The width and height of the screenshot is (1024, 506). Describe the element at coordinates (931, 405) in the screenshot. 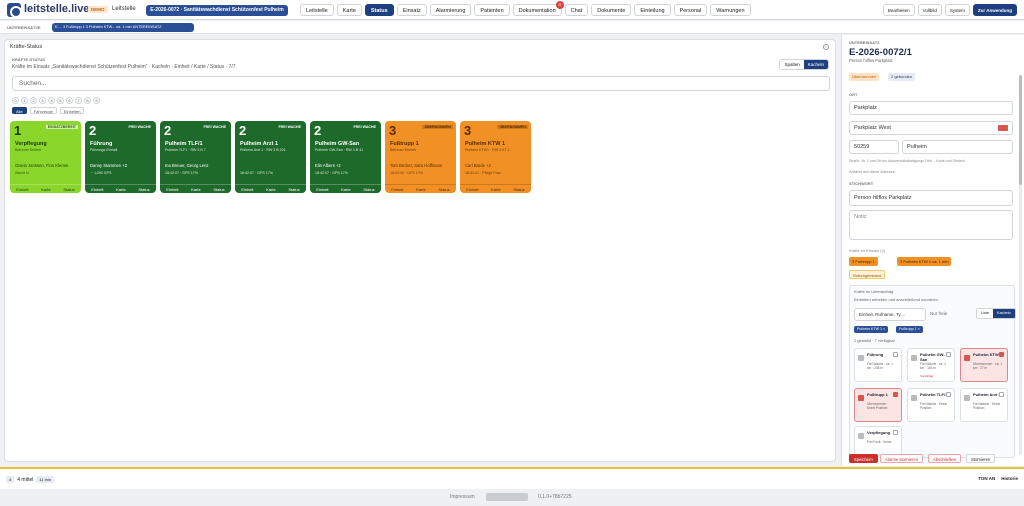

I see `unit-tile: Pulheim TLF/1 Frei Wache · Keine Position` at that location.